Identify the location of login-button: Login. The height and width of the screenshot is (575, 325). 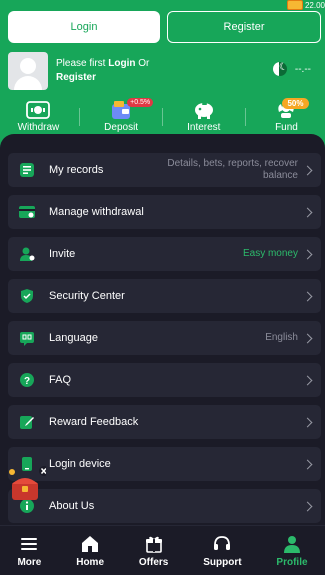
(84, 27).